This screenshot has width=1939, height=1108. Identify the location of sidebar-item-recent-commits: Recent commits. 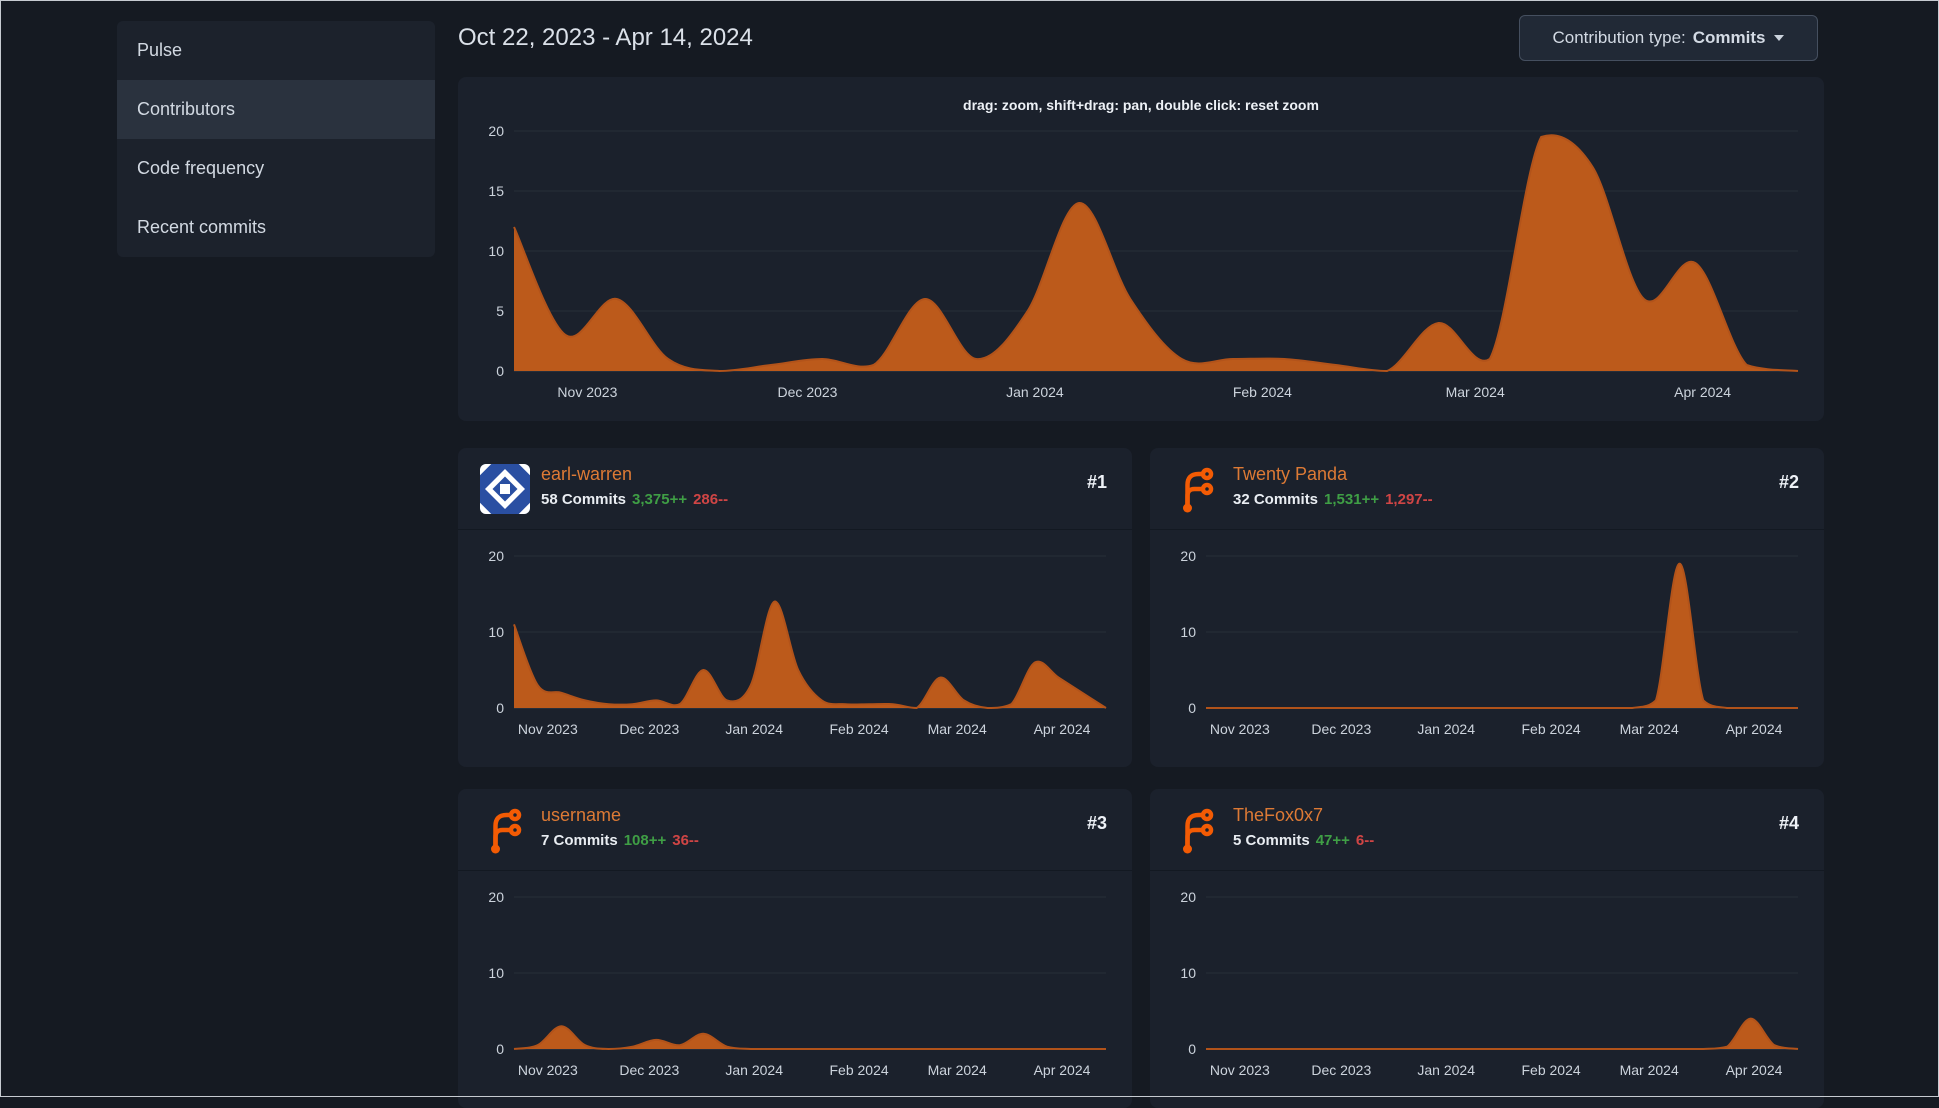
(276, 227).